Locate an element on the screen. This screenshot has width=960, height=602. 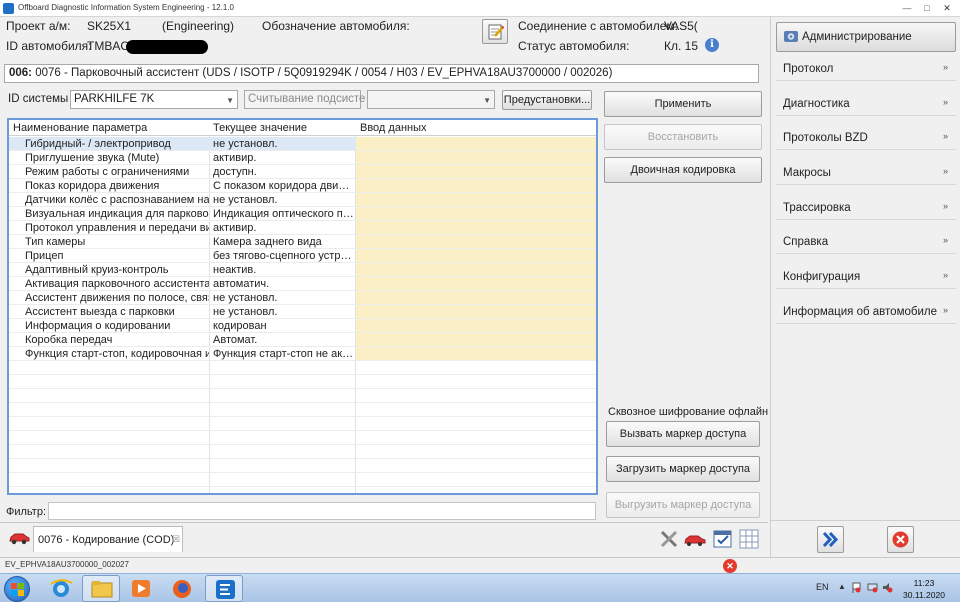
parameter-name-cell: Приглушение звука (Mute) is located at coordinates (92, 158).